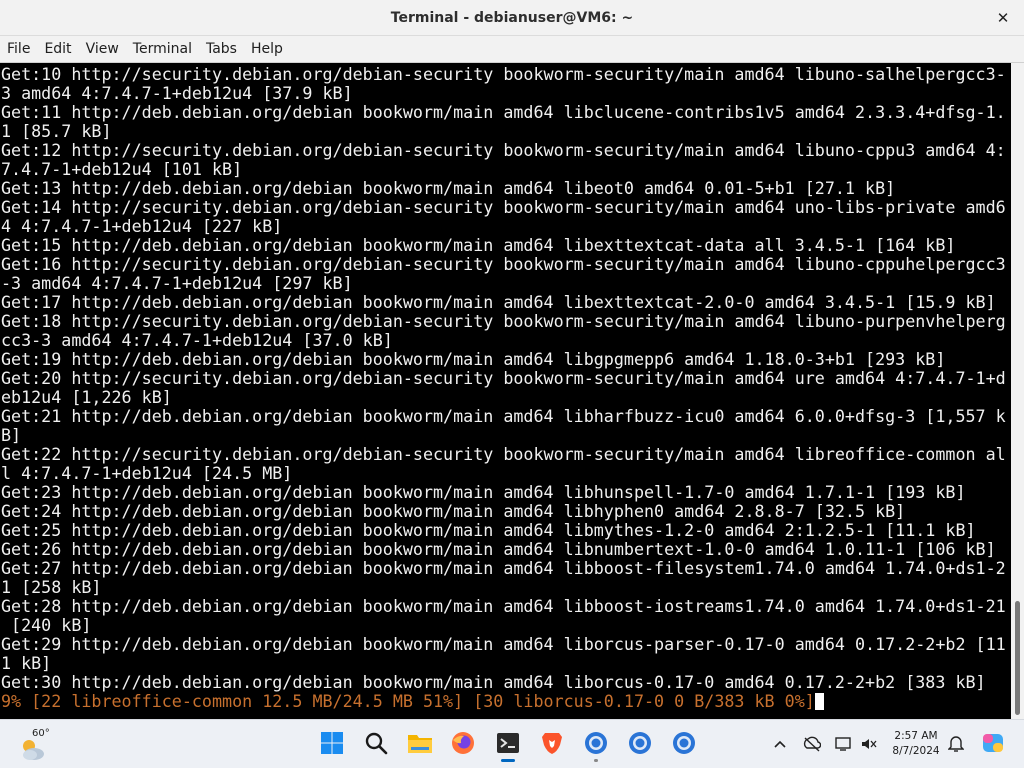 This screenshot has height=768, width=1024. Describe the element at coordinates (916, 736) in the screenshot. I see `clock-time: 2:57 AM` at that location.